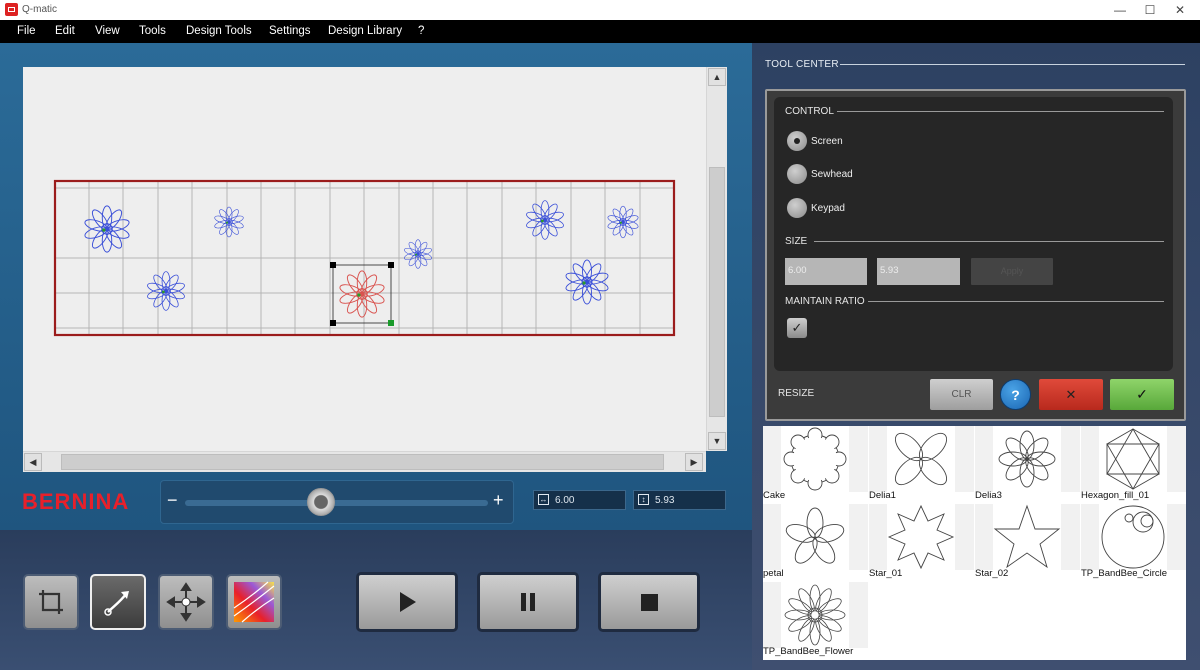  What do you see at coordinates (33, 462) in the screenshot?
I see `scroll-left-icon: ◀` at bounding box center [33, 462].